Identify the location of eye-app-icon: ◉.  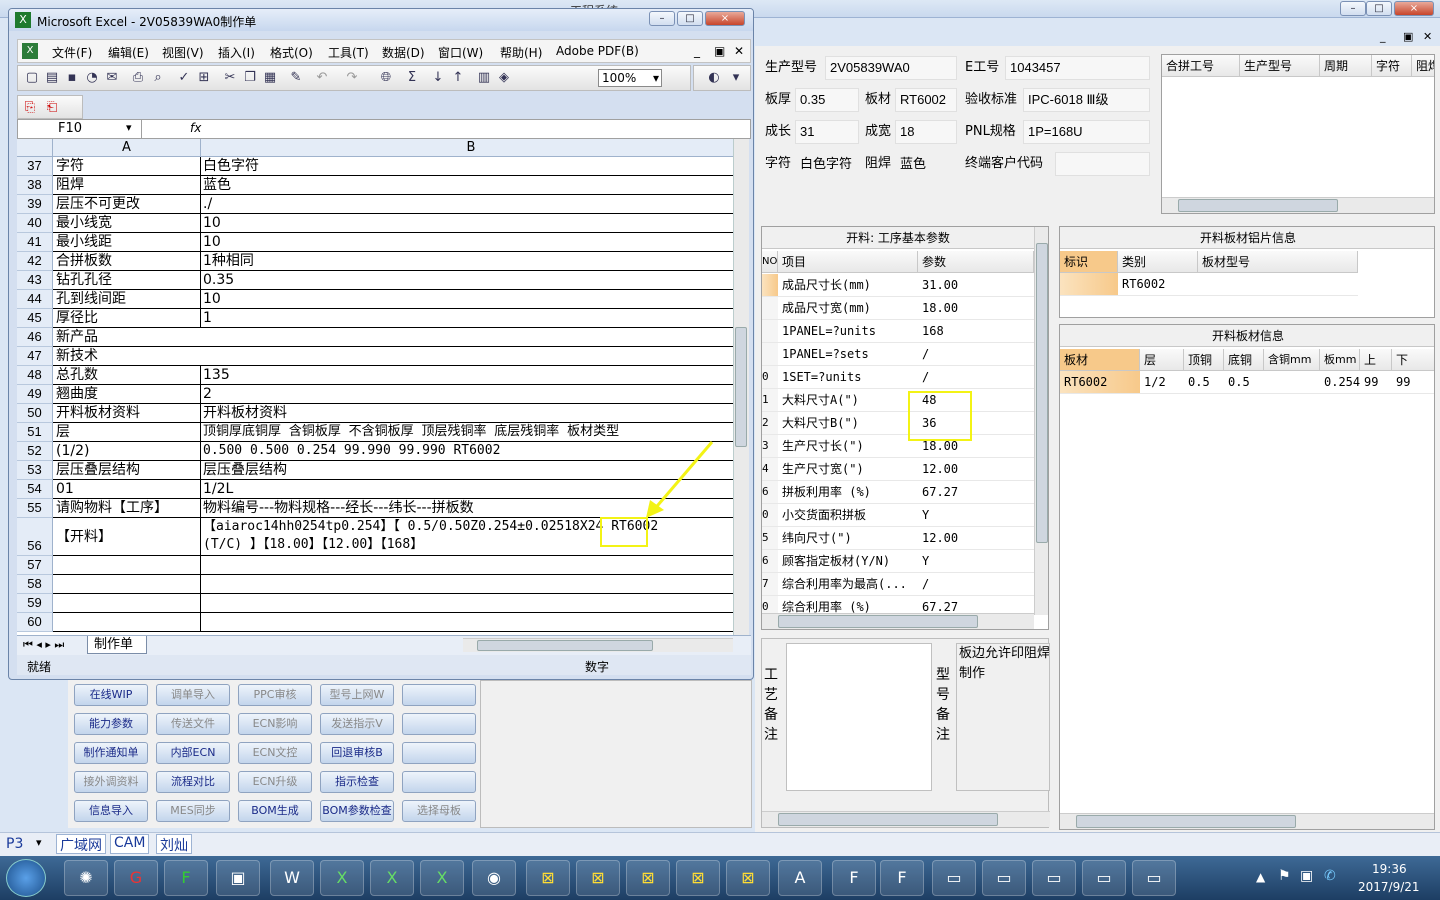
(494, 878).